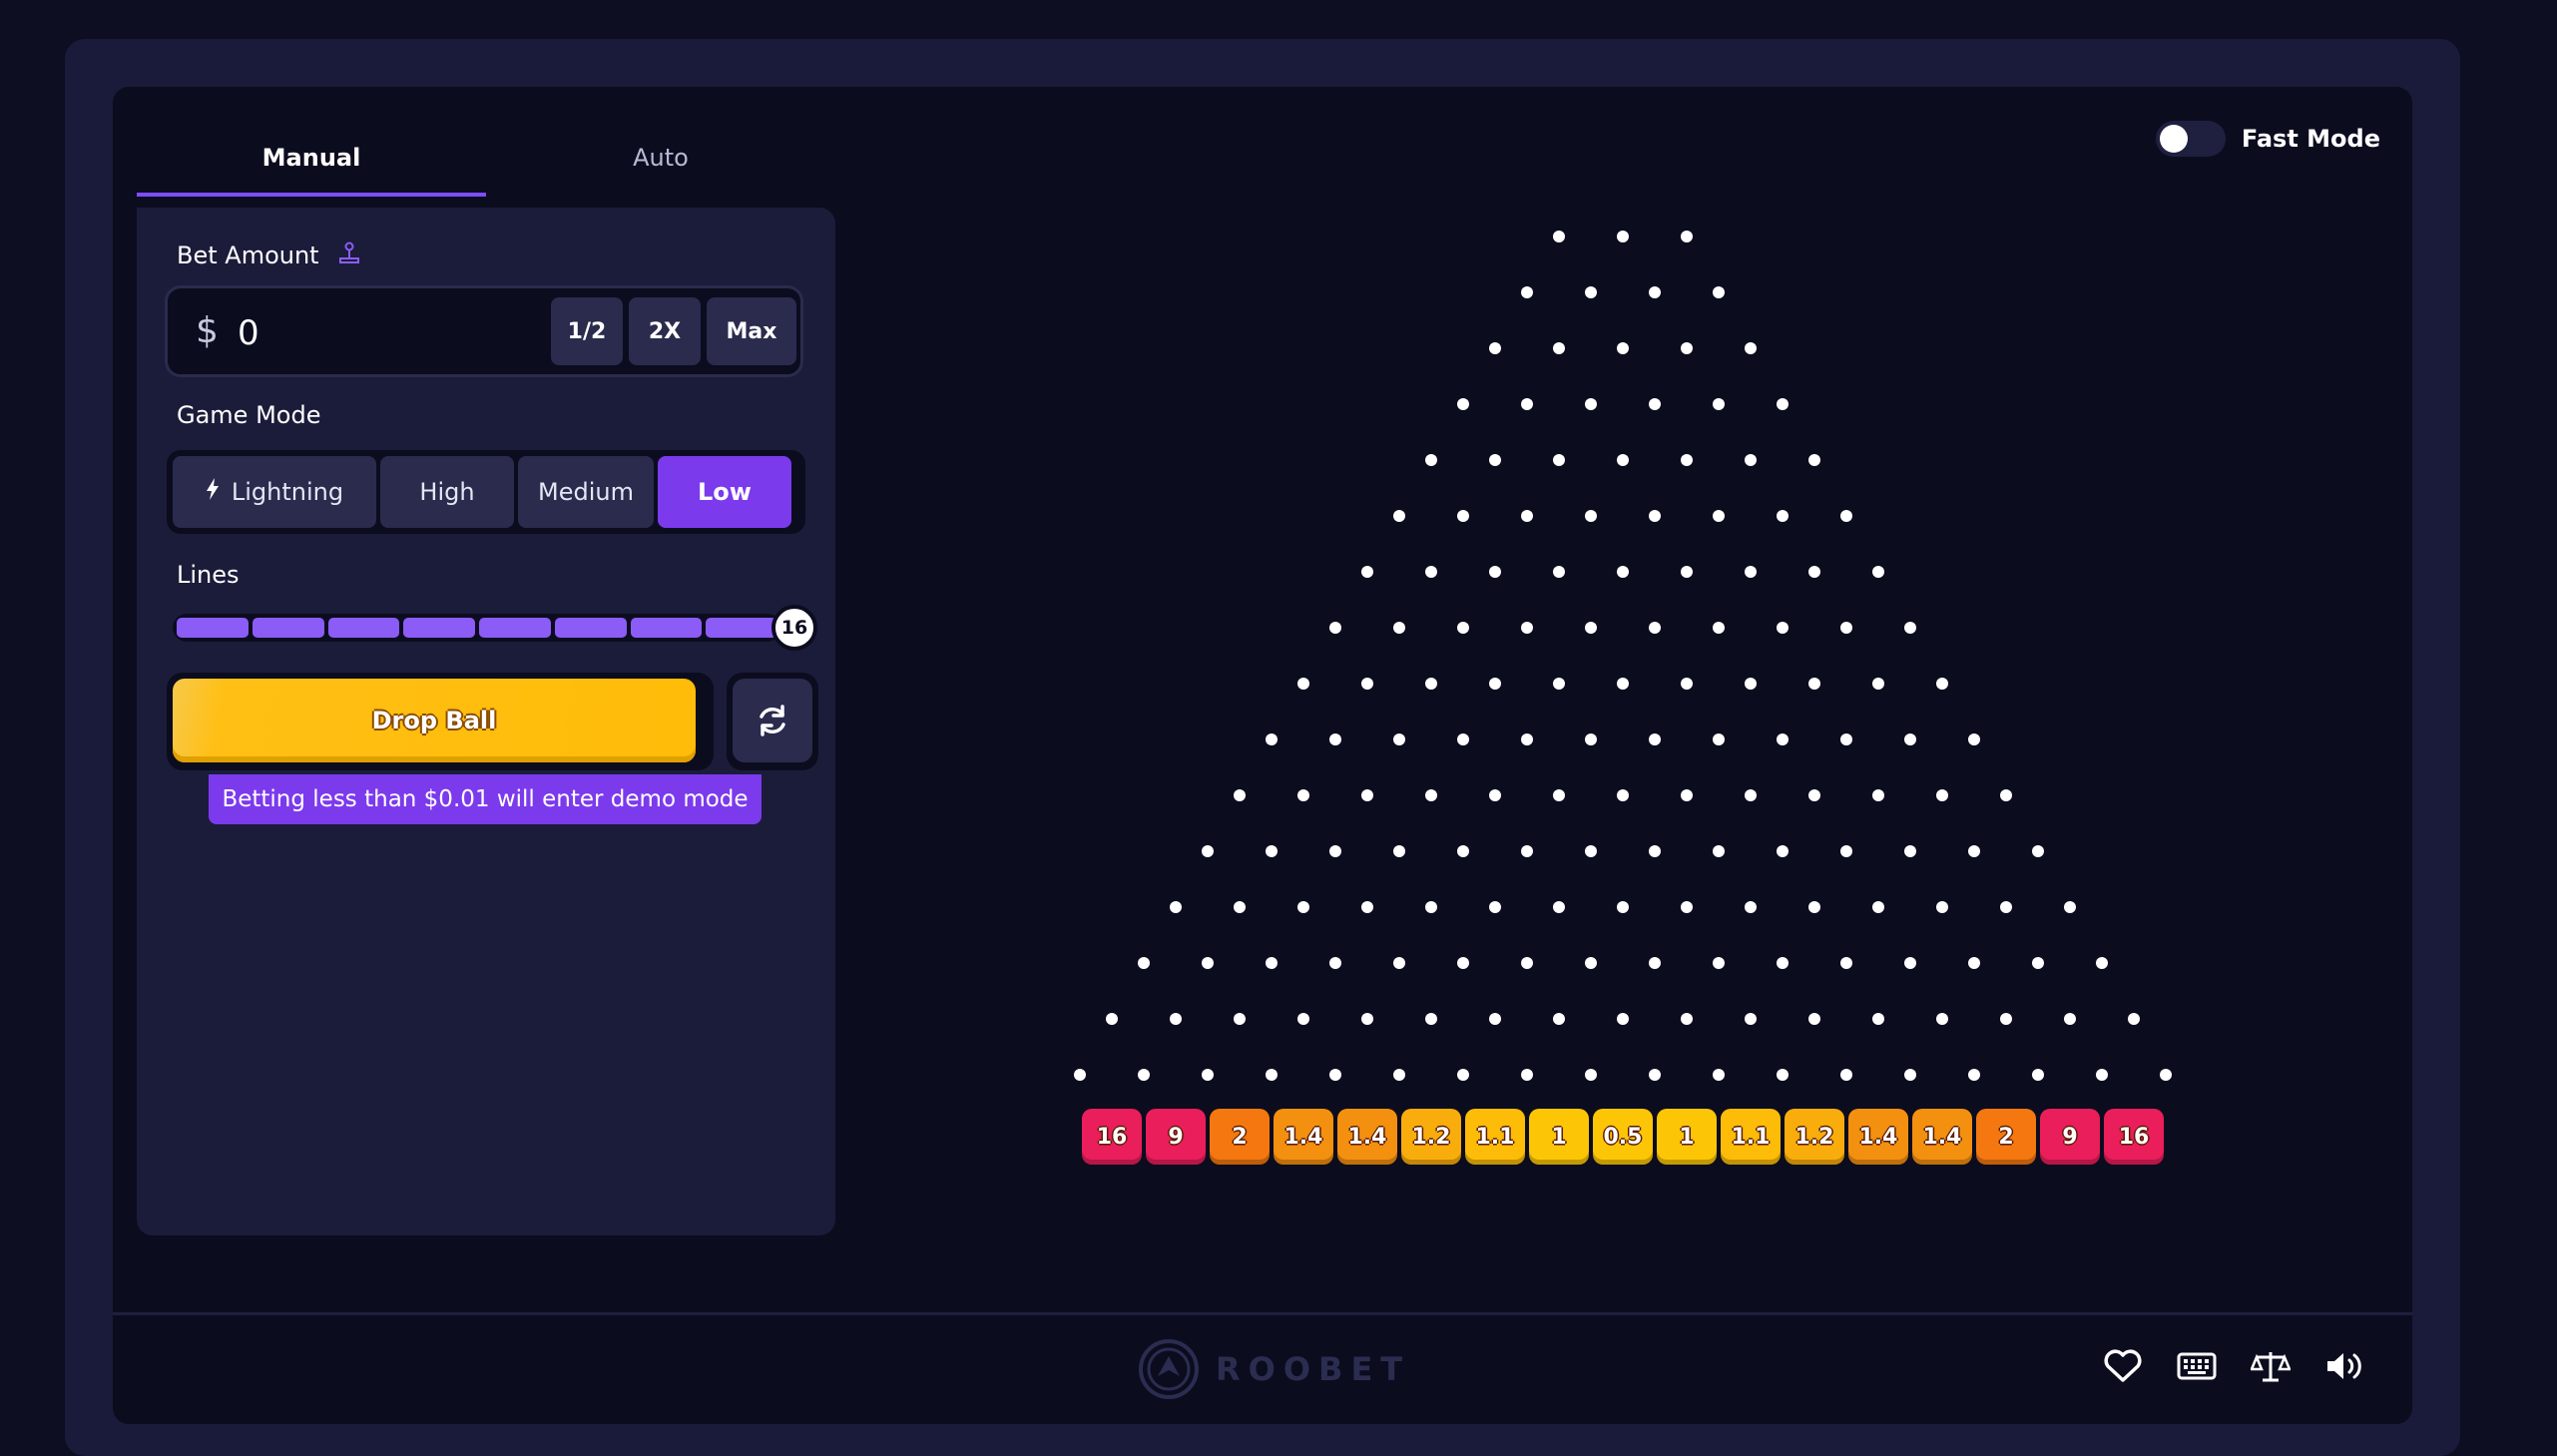 The height and width of the screenshot is (1456, 2557). Describe the element at coordinates (1495, 1137) in the screenshot. I see `multiplier-bucket: 1.1` at that location.